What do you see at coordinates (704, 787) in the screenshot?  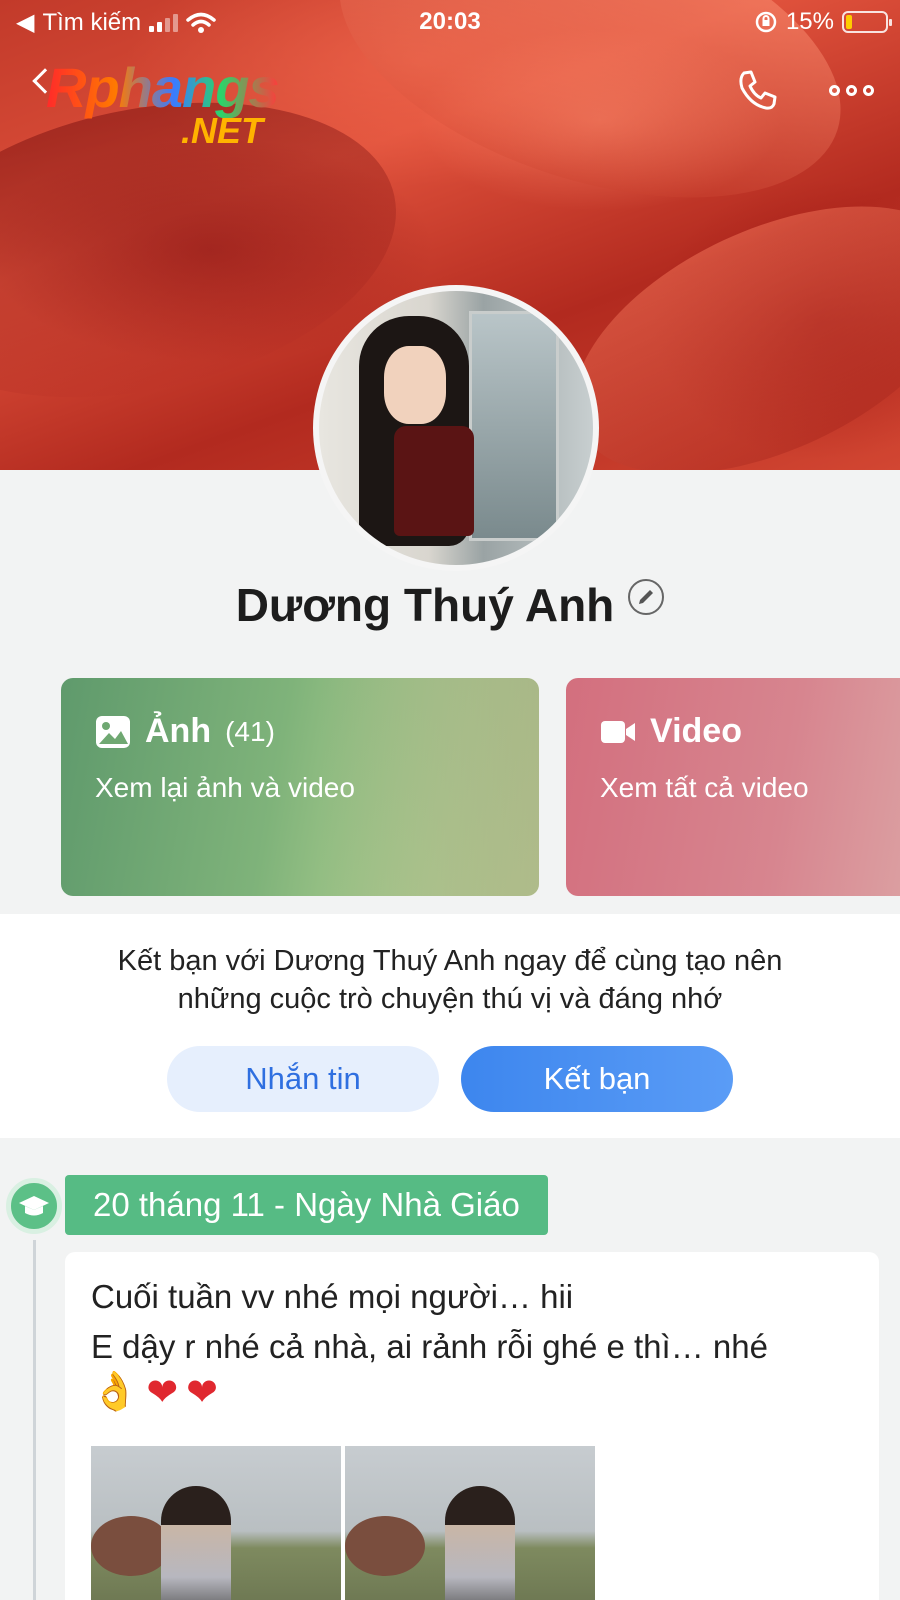 I see `videos-subtitle: Xem tất cả video` at bounding box center [704, 787].